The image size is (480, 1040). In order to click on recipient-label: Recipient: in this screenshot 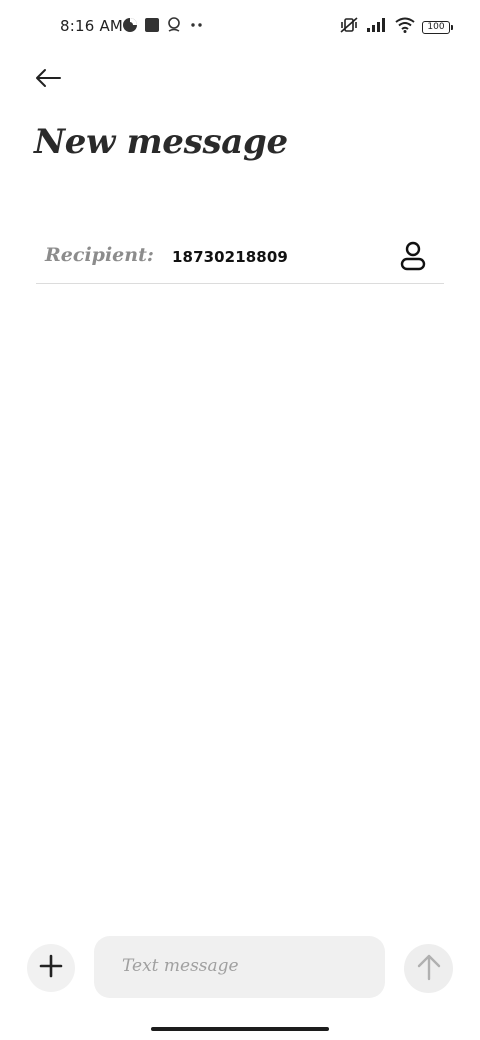, I will do `click(99, 255)`.